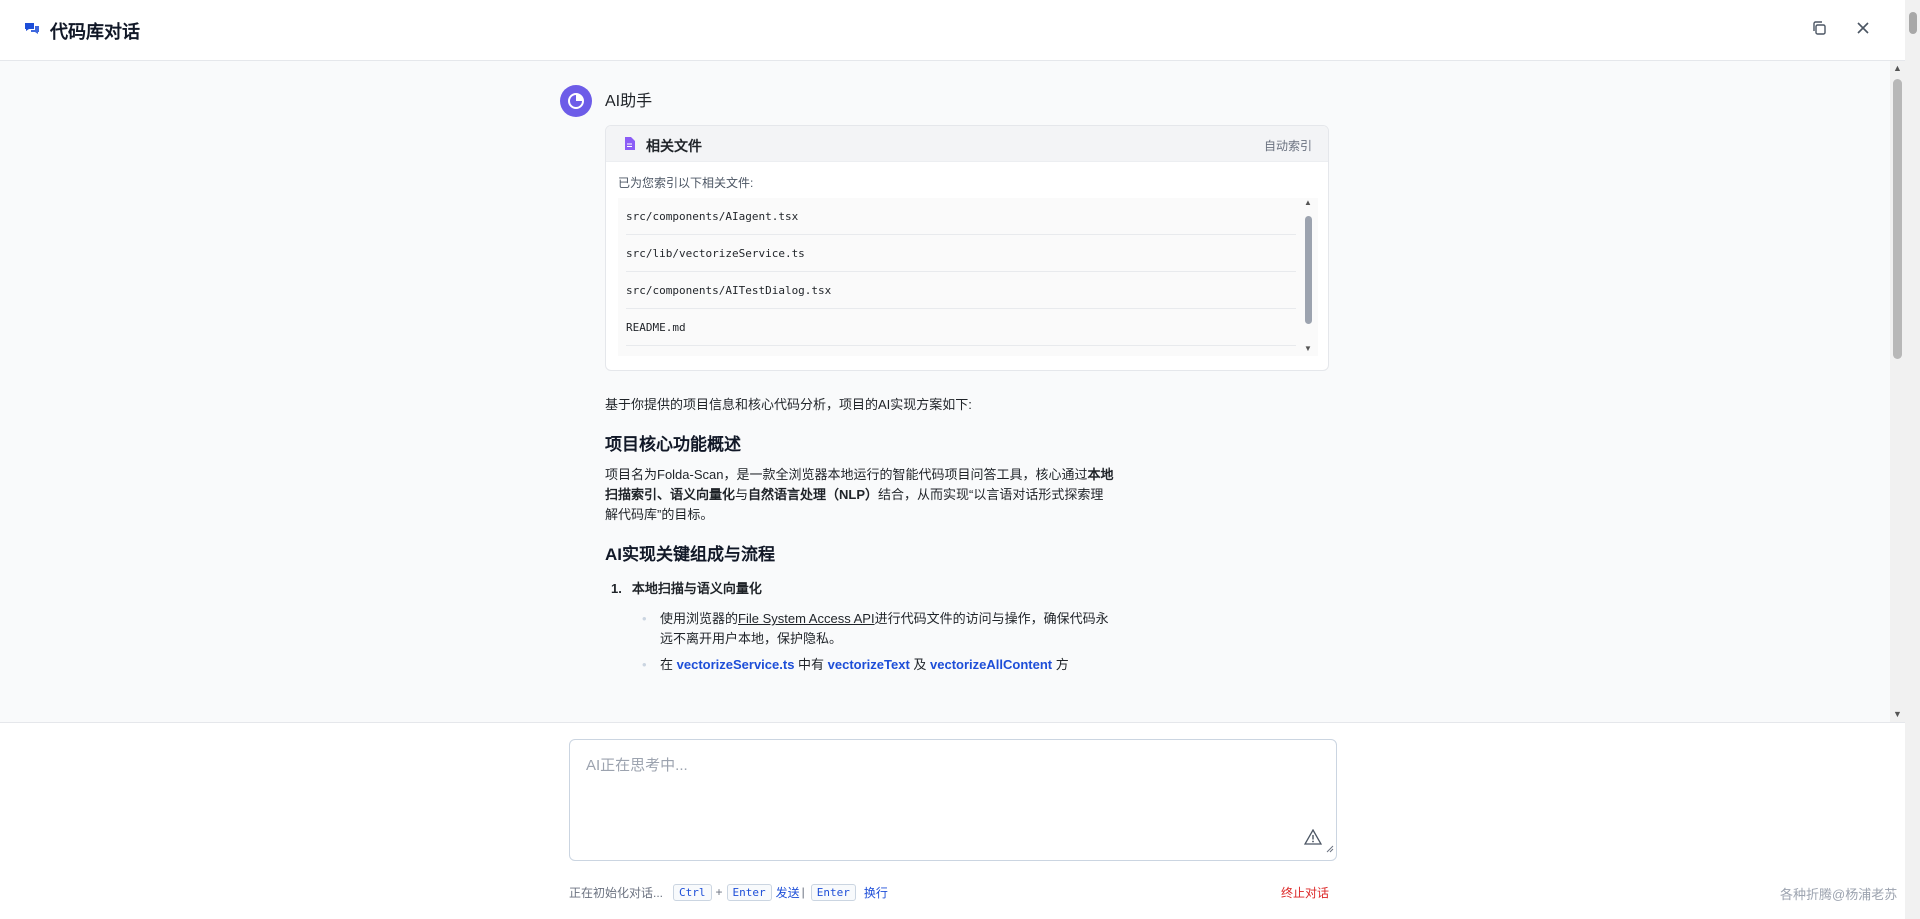 This screenshot has width=1920, height=919. What do you see at coordinates (668, 664) in the screenshot?
I see `text-span: 在` at bounding box center [668, 664].